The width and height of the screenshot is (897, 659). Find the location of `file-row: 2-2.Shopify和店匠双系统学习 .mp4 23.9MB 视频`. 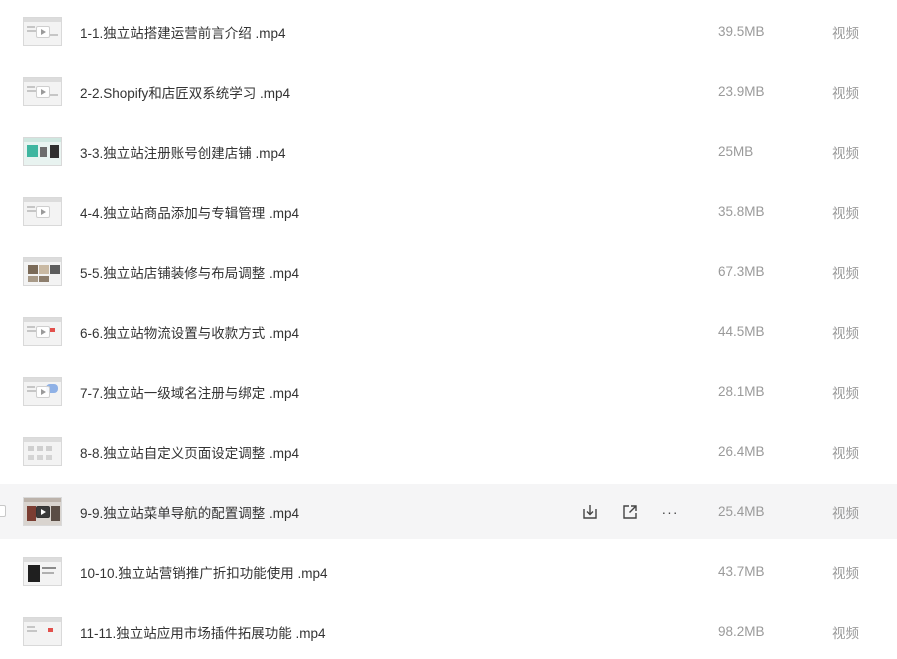

file-row: 2-2.Shopify和店匠双系统学习 .mp4 23.9MB 视频 is located at coordinates (448, 91).